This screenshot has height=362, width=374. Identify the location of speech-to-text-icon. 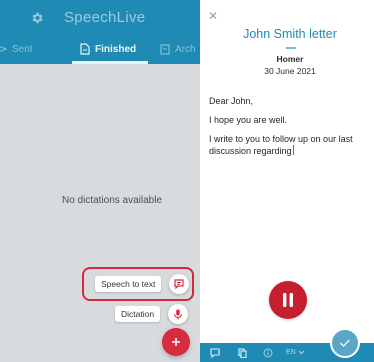
(179, 284).